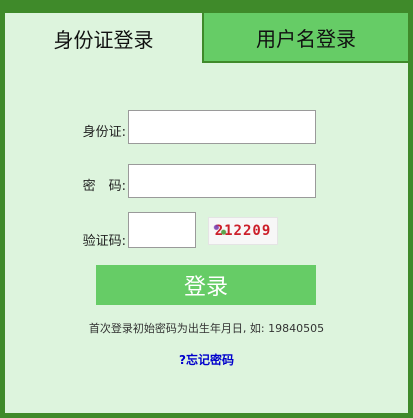  What do you see at coordinates (222, 127) in the screenshot?
I see `id-card-input` at bounding box center [222, 127].